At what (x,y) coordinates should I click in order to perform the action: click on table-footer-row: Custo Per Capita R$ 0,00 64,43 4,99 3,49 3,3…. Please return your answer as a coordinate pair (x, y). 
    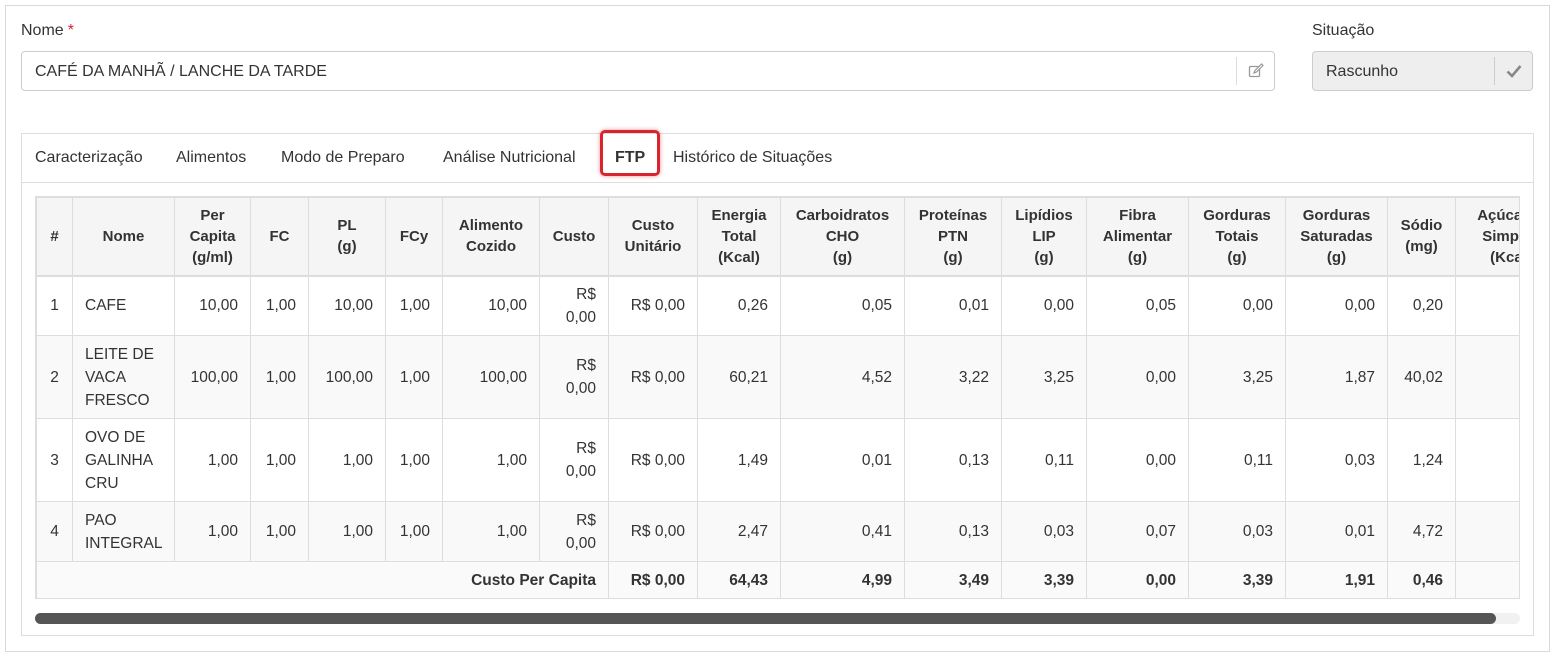
    Looking at the image, I should click on (777, 579).